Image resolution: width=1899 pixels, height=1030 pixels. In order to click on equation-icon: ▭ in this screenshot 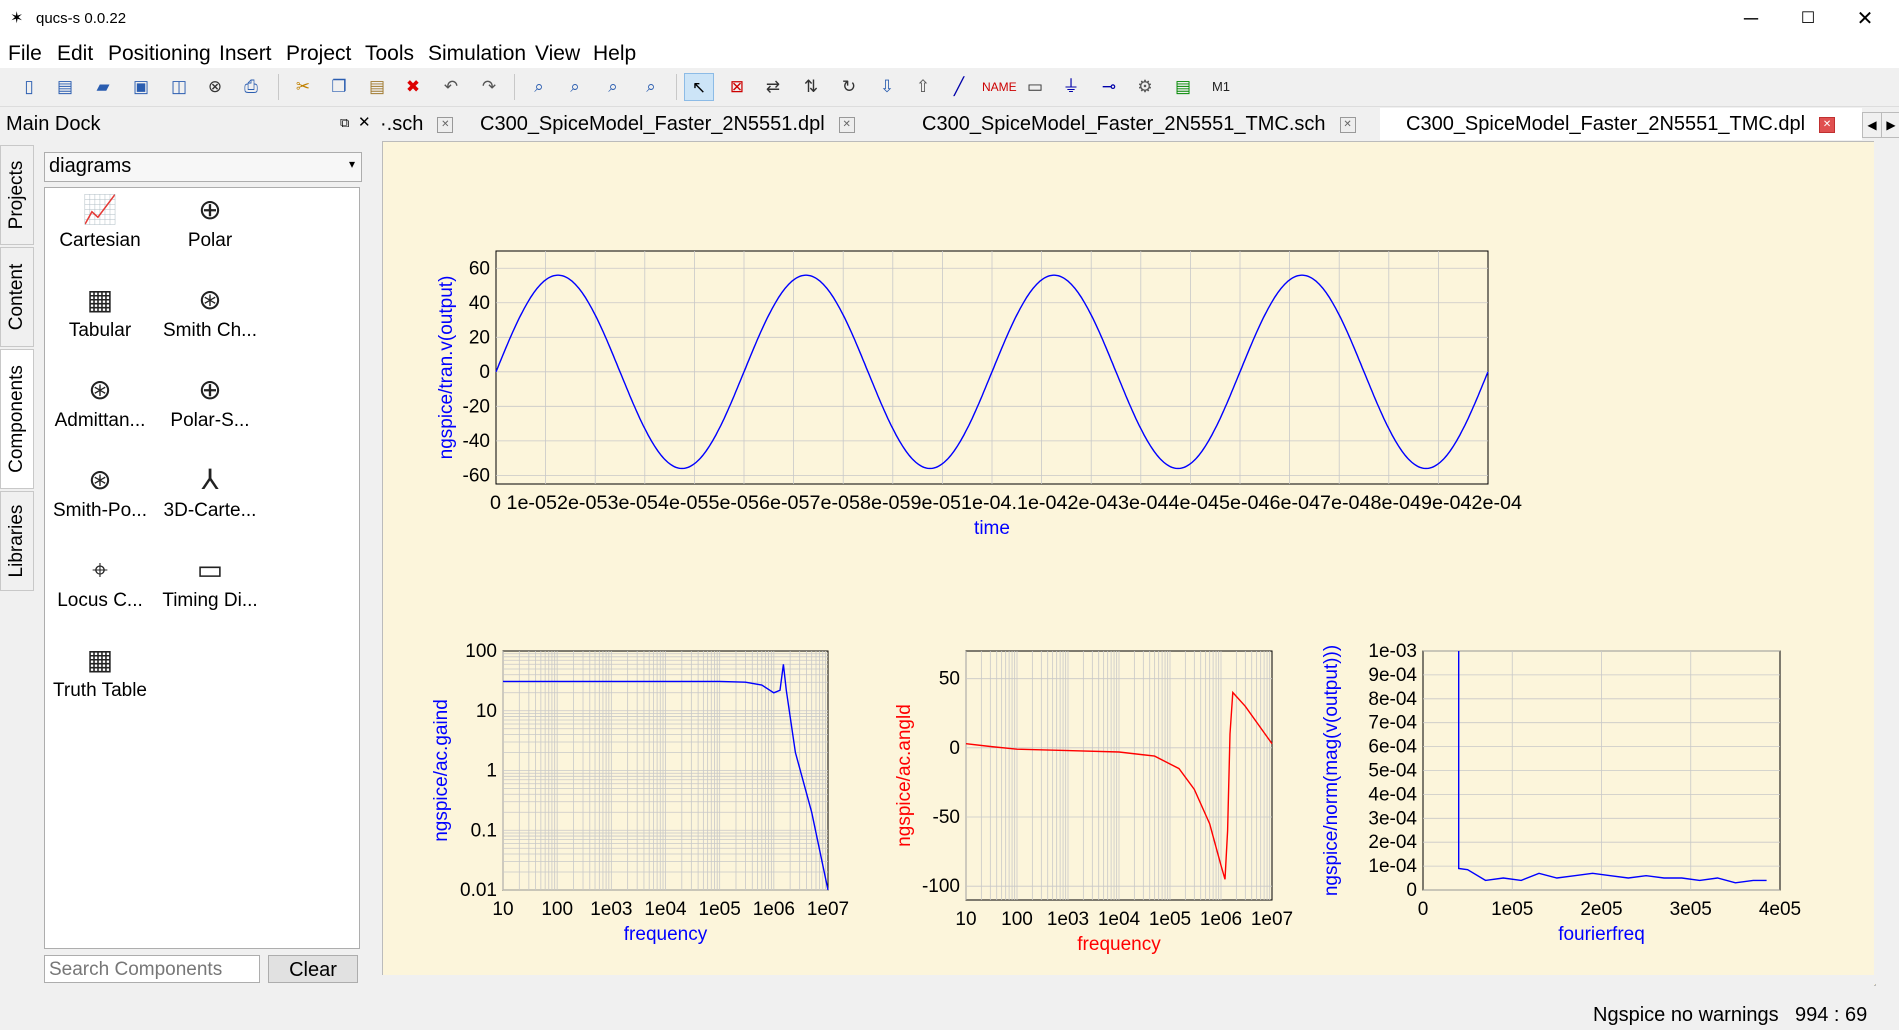, I will do `click(1035, 87)`.